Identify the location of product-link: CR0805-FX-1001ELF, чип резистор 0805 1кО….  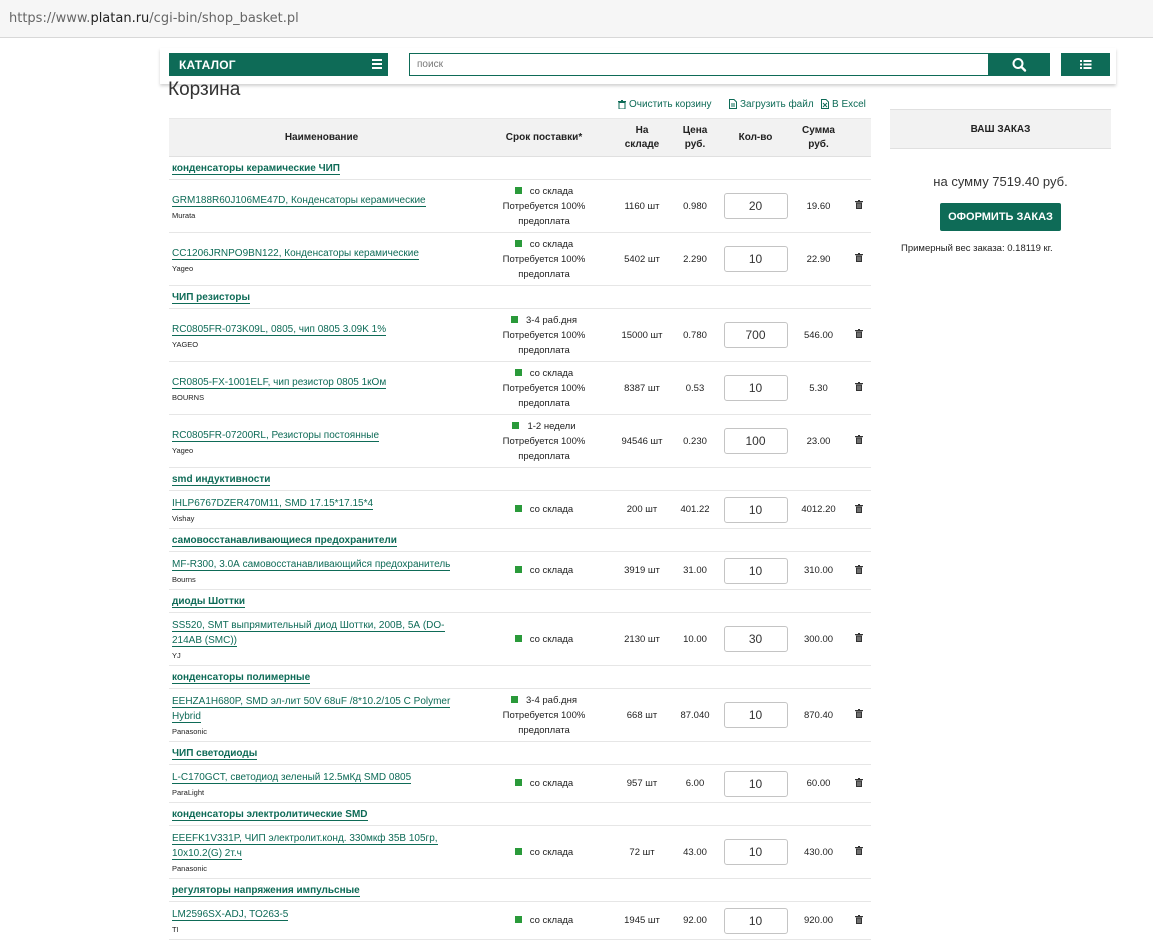
(279, 382).